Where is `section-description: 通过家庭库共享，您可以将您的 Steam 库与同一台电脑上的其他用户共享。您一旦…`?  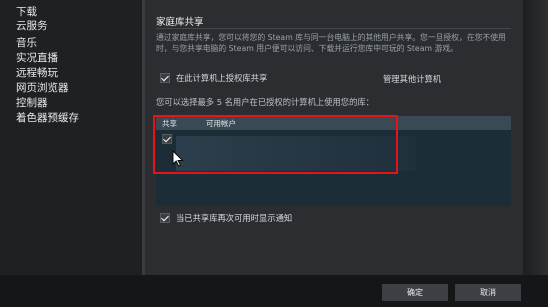
section-description: 通过家庭库共享，您可以将您的 Steam 库与同一台电脑上的其他用户共享。您一旦… is located at coordinates (331, 43).